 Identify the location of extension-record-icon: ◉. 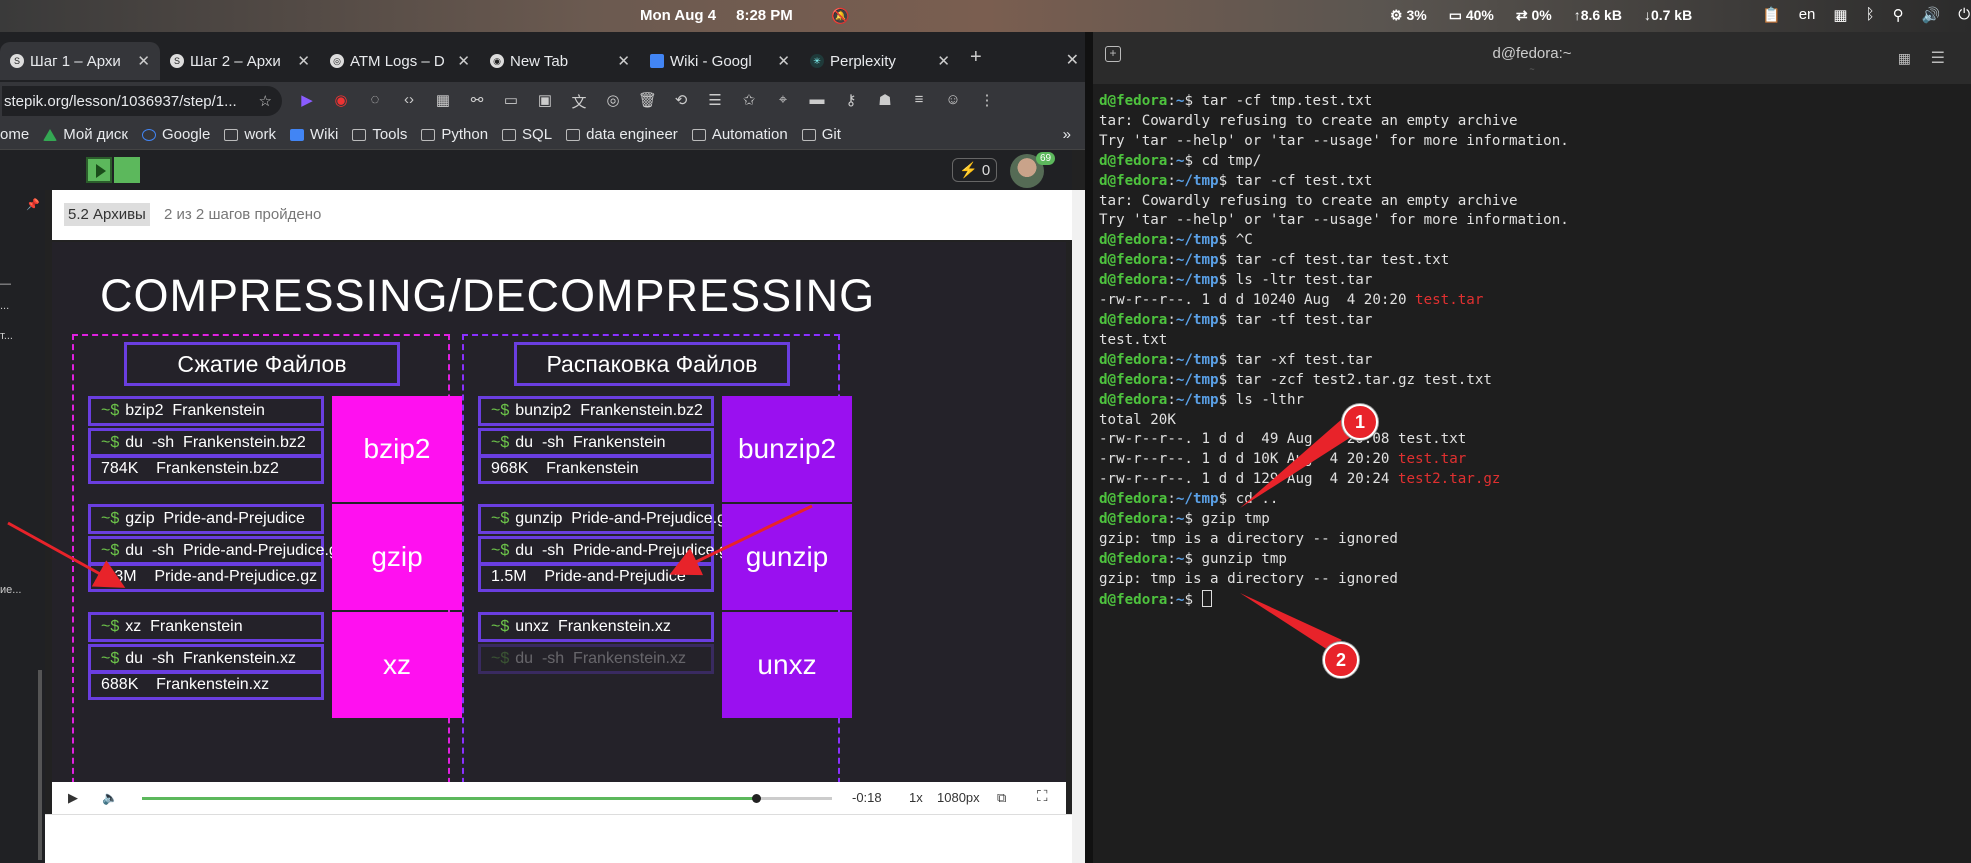
(341, 101).